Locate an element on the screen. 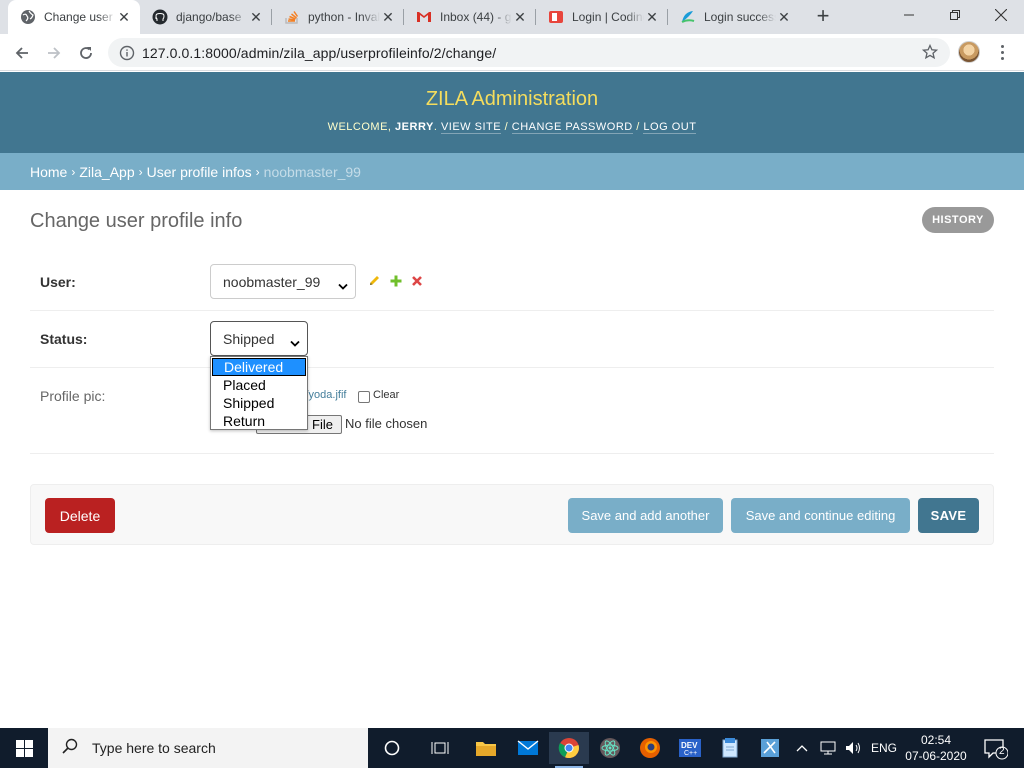  status-select: Shipped is located at coordinates (259, 338).